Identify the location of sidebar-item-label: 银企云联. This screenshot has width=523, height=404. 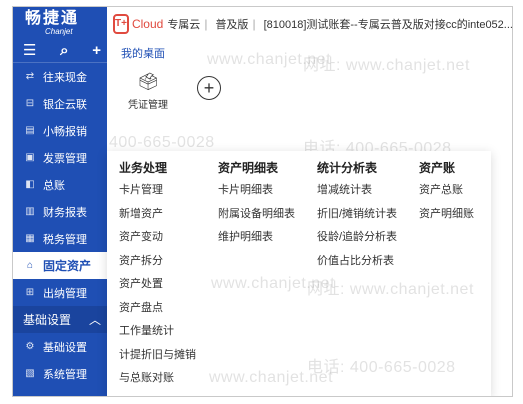
(65, 104).